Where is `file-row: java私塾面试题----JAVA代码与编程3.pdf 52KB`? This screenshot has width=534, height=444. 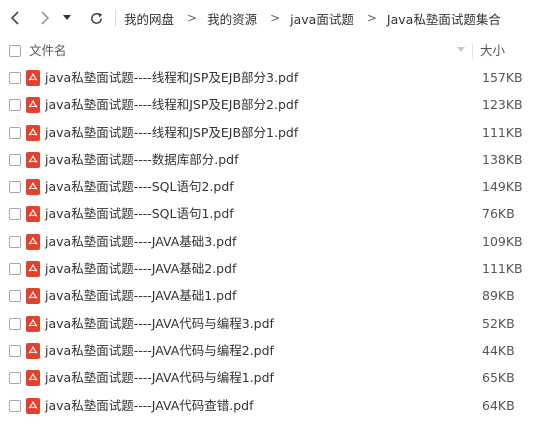 file-row: java私塾面试题----JAVA代码与编程3.pdf 52KB is located at coordinates (267, 323).